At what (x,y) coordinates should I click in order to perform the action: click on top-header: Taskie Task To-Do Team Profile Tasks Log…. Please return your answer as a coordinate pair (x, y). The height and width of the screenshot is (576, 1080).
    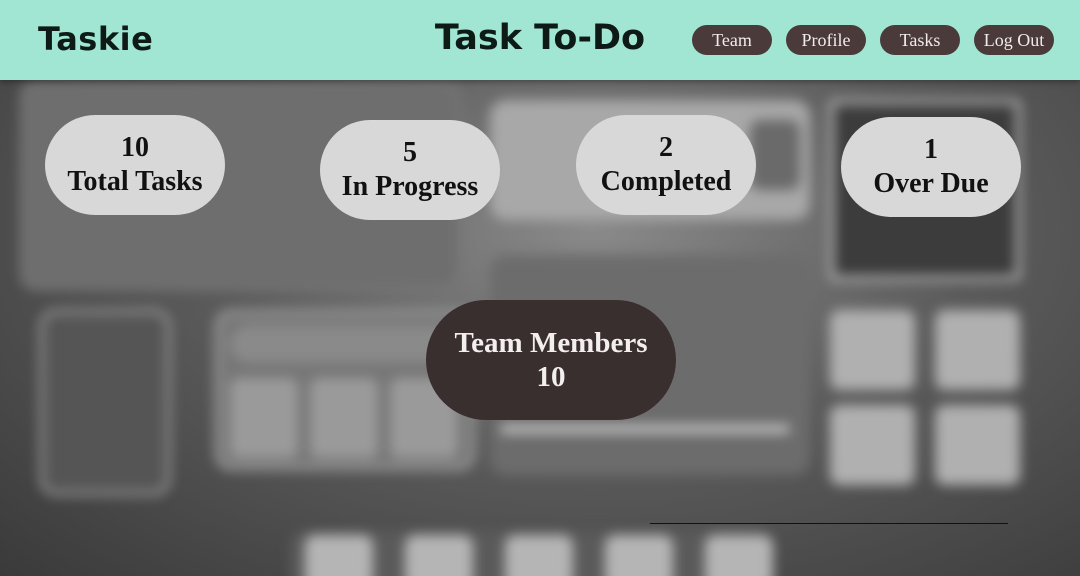
    Looking at the image, I should click on (540, 40).